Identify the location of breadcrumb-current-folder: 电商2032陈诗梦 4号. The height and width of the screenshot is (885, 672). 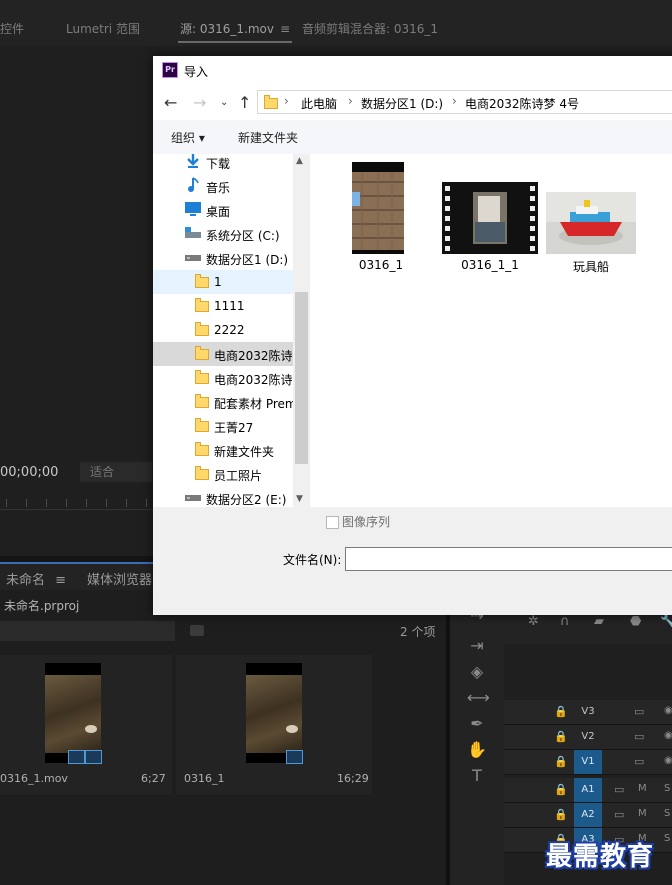
(522, 103).